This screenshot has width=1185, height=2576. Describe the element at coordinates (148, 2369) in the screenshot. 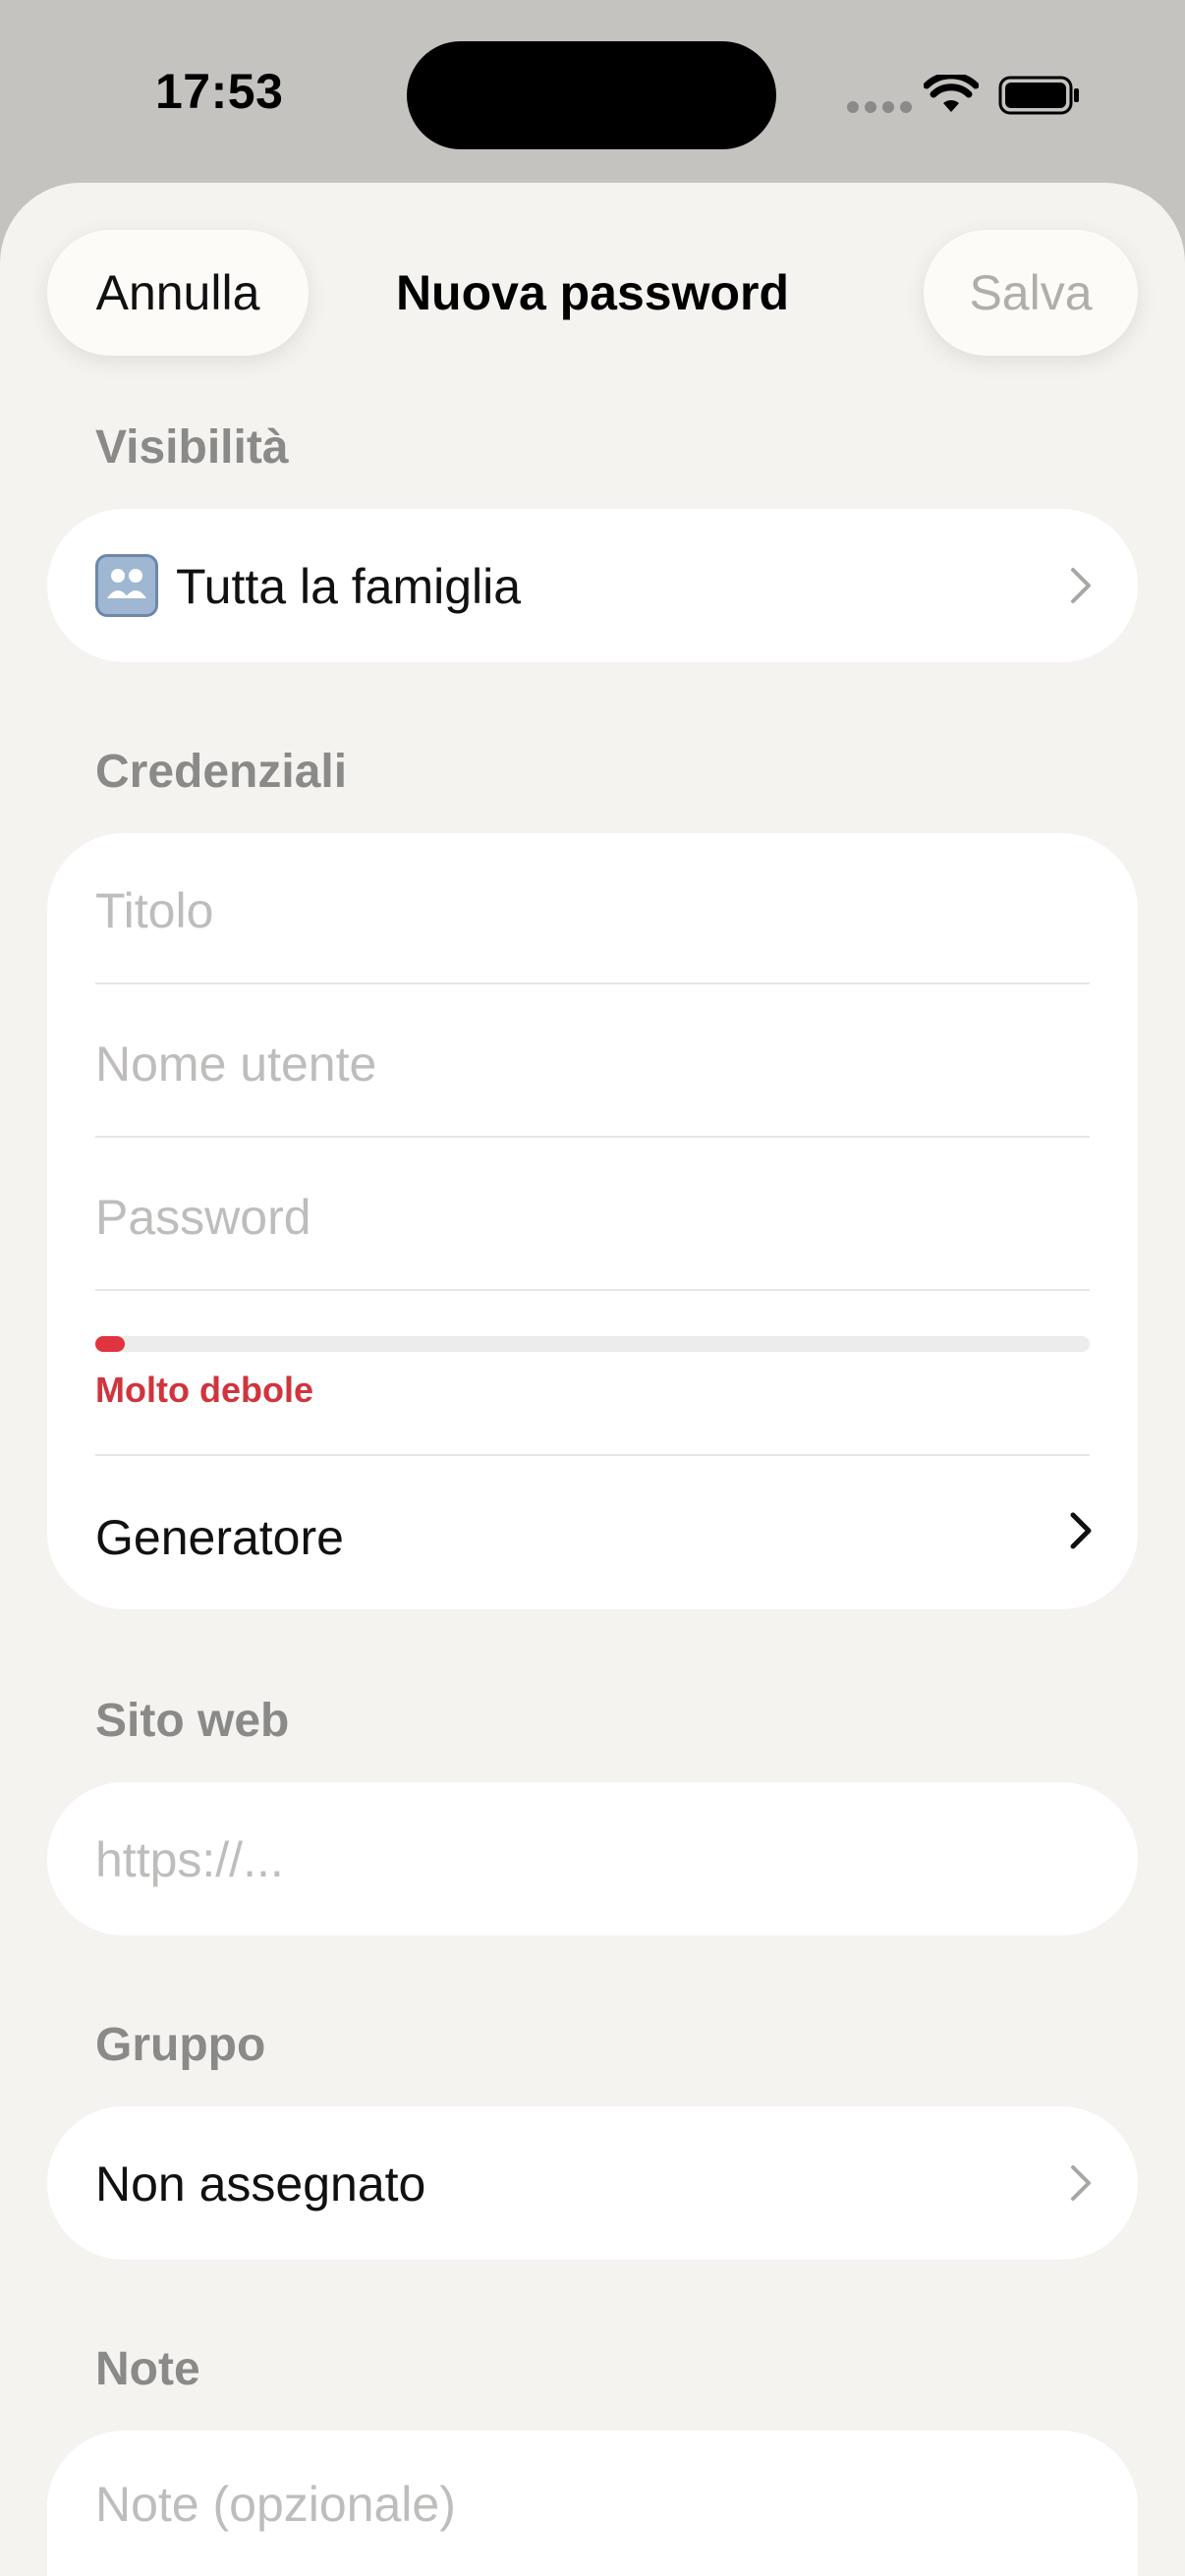

I see `notes-section-header: Note` at that location.